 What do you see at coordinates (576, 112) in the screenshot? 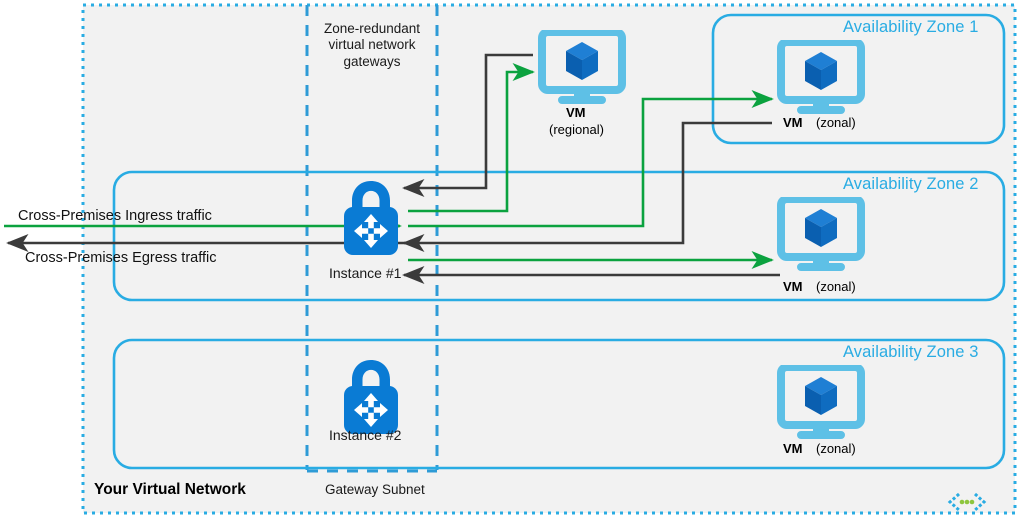
I see `regional-vm-name: VM` at bounding box center [576, 112].